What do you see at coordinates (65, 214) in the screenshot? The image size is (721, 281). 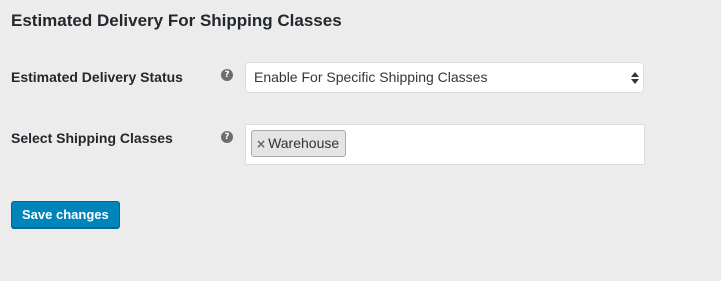 I see `save-changes-button: Save changes` at bounding box center [65, 214].